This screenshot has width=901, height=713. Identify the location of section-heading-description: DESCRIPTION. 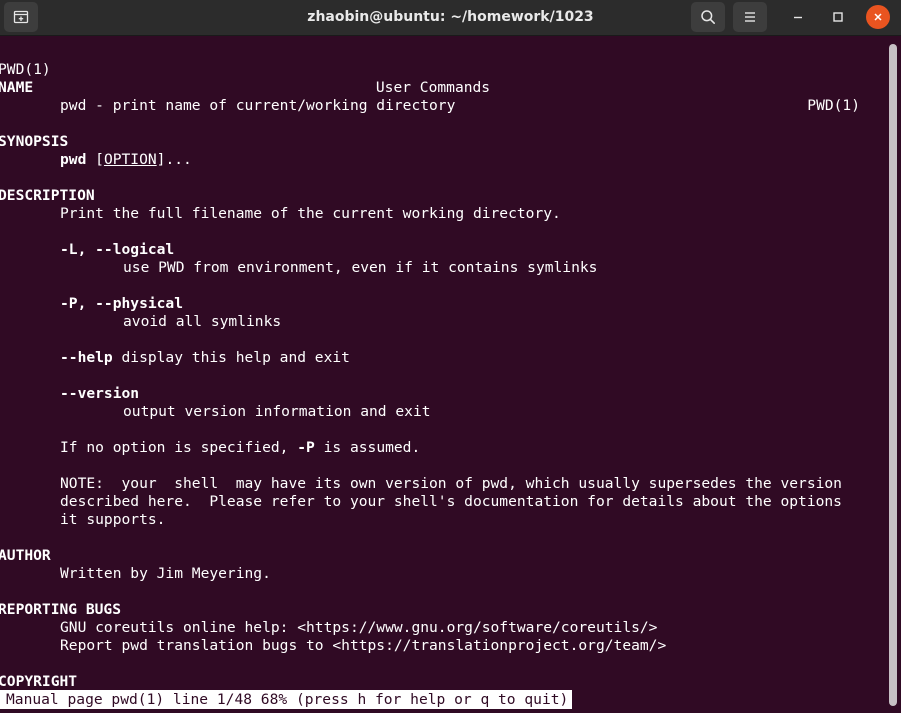
(47, 195).